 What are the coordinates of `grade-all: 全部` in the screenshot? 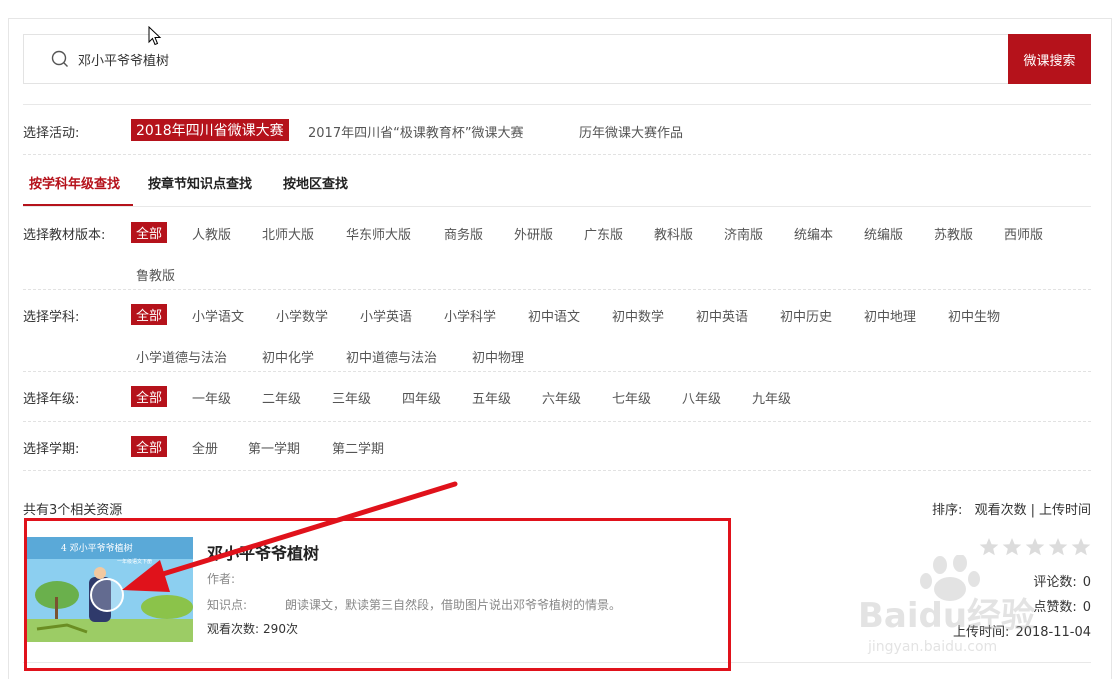 It's located at (149, 396).